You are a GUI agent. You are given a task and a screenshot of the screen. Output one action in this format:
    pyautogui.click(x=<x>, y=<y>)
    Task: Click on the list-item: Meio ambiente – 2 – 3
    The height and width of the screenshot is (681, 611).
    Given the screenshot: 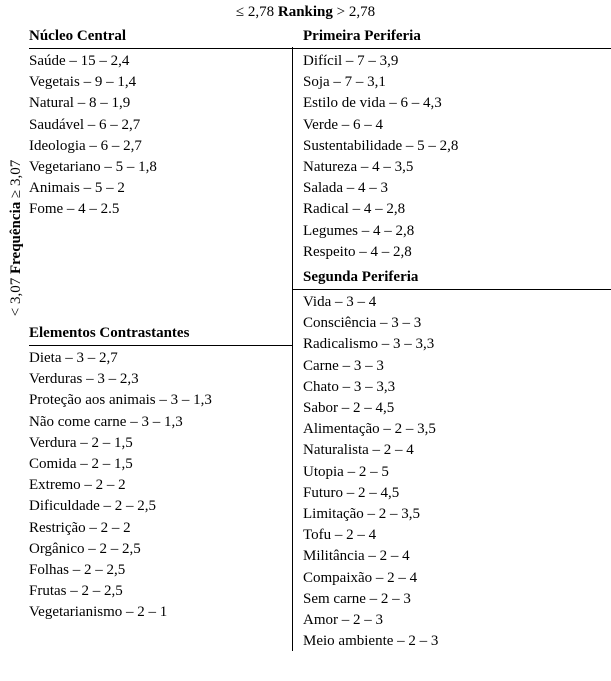 What is the action you would take?
    pyautogui.click(x=371, y=641)
    